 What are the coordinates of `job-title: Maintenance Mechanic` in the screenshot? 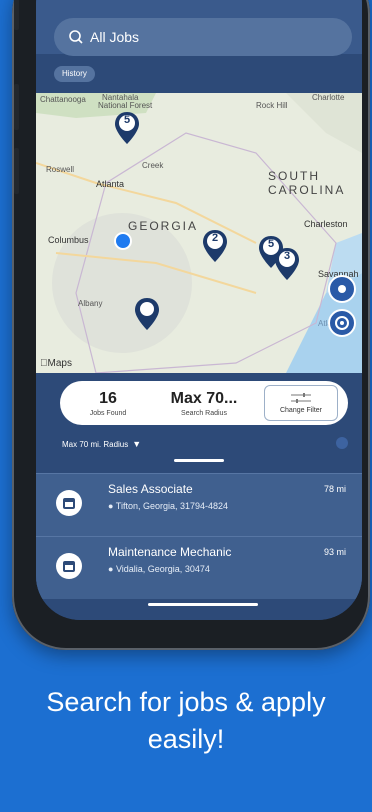 It's located at (170, 552).